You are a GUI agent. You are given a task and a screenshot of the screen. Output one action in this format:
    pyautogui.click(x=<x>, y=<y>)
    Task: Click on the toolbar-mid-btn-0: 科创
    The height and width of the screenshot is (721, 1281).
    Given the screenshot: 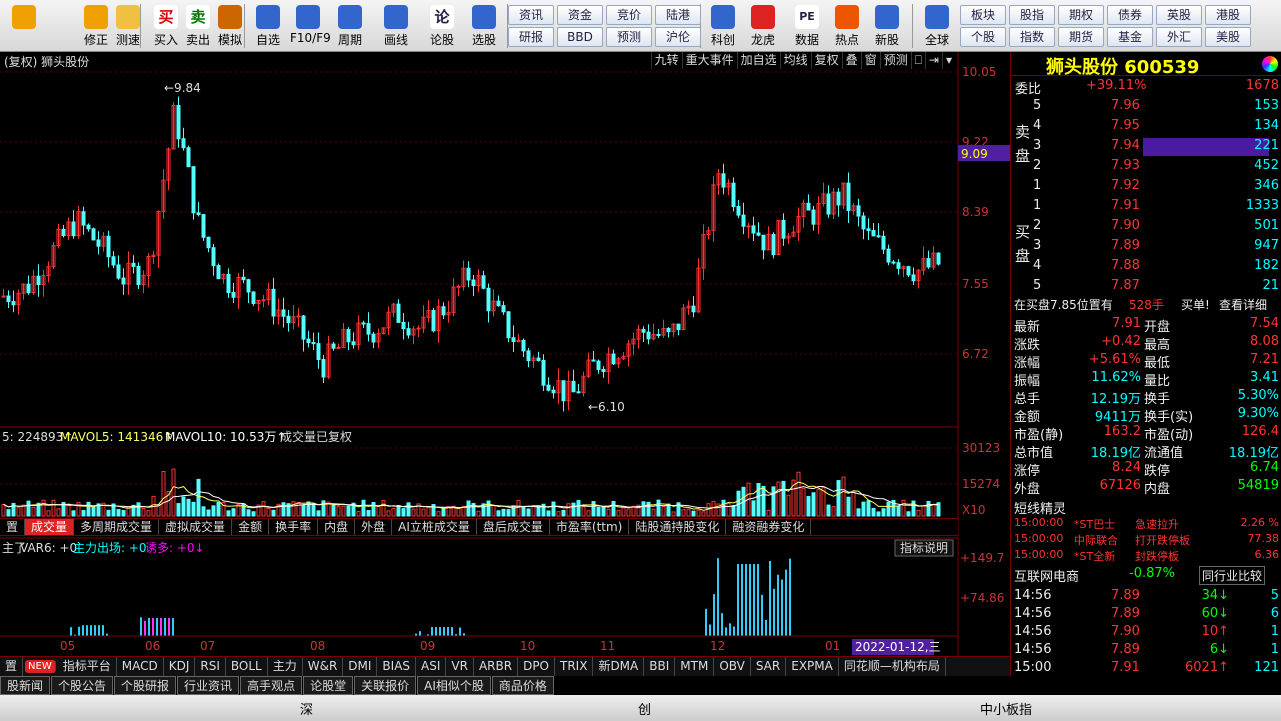 What is the action you would take?
    pyautogui.click(x=723, y=26)
    